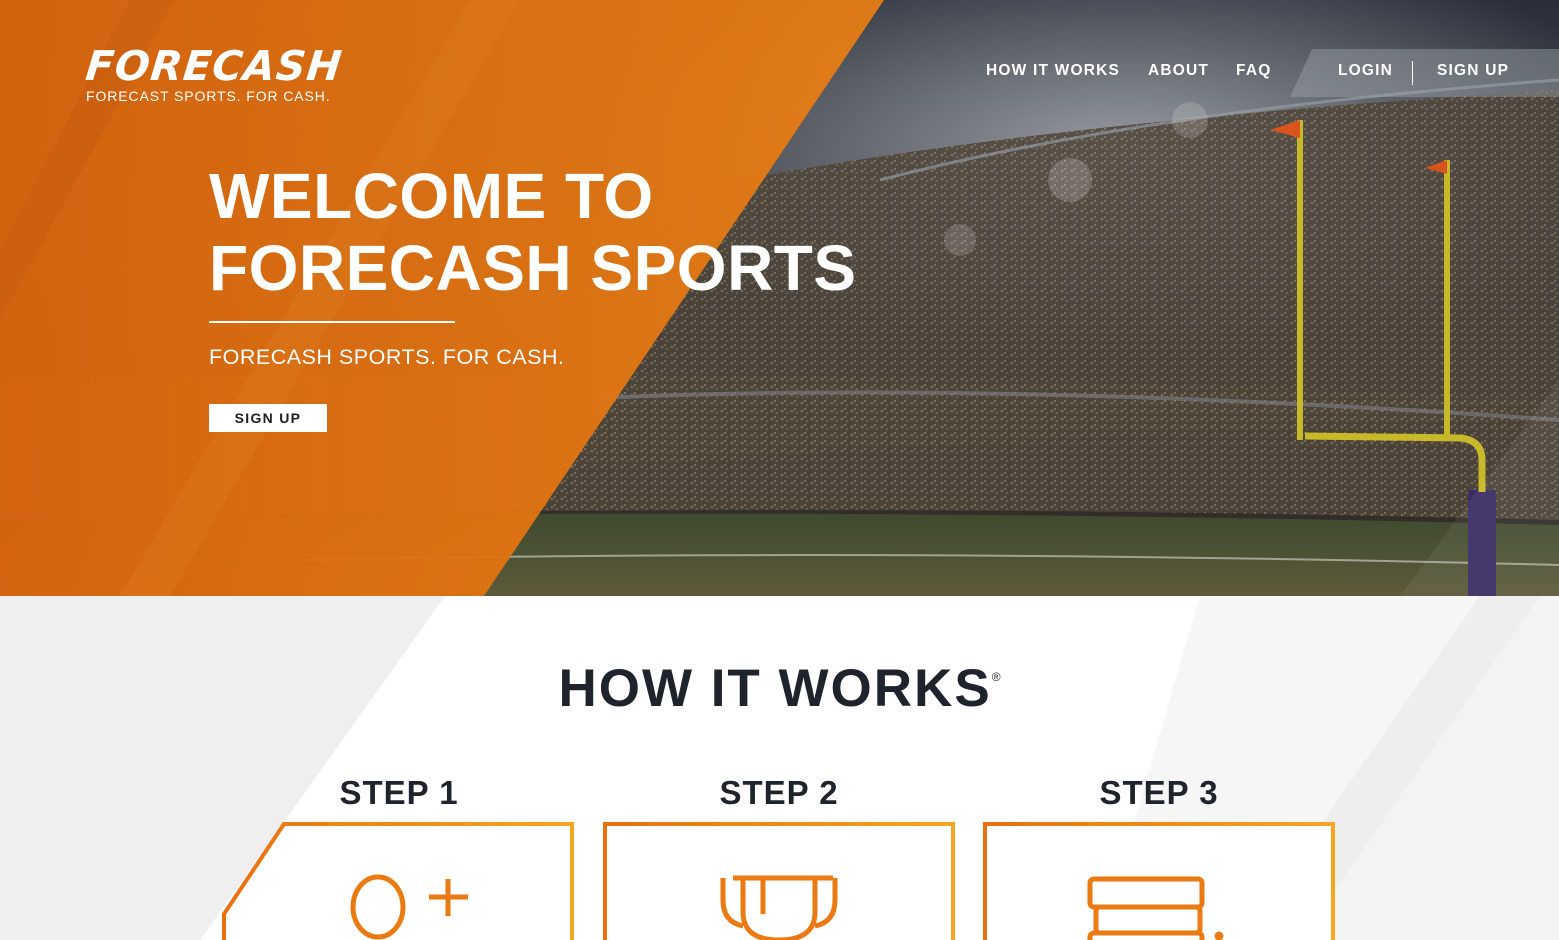 The image size is (1559, 940). What do you see at coordinates (1365, 71) in the screenshot?
I see `nav-login: LOGIN` at bounding box center [1365, 71].